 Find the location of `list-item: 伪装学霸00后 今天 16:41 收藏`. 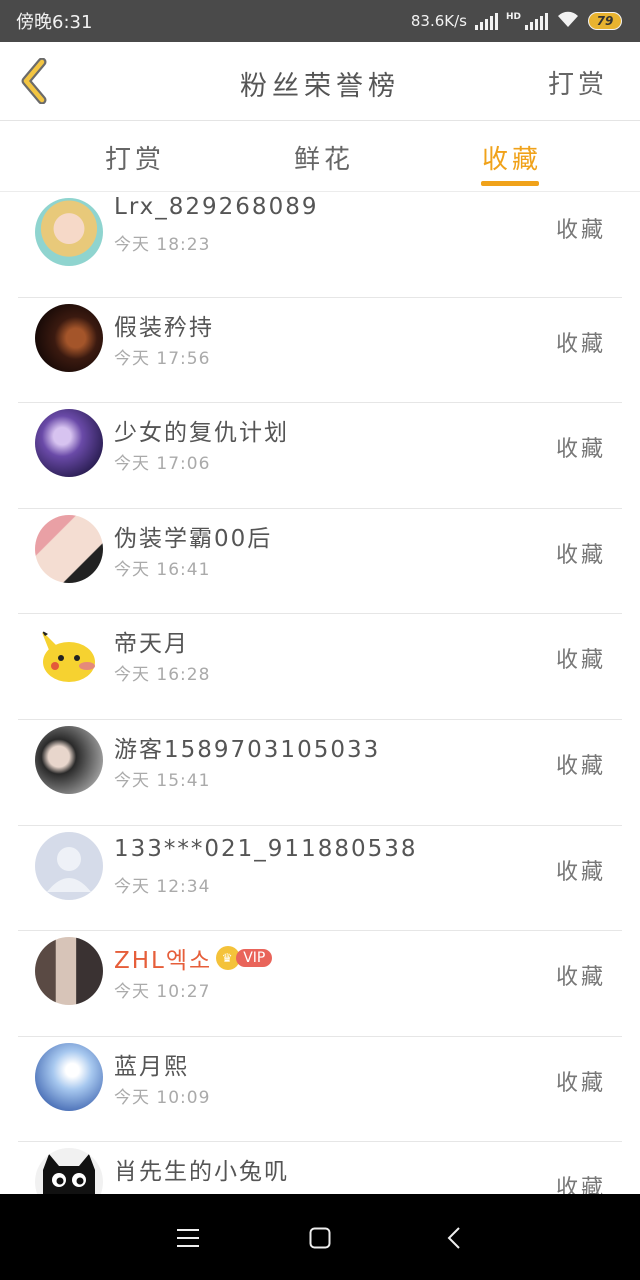

list-item: 伪装学霸00后 今天 16:41 收藏 is located at coordinates (320, 562).